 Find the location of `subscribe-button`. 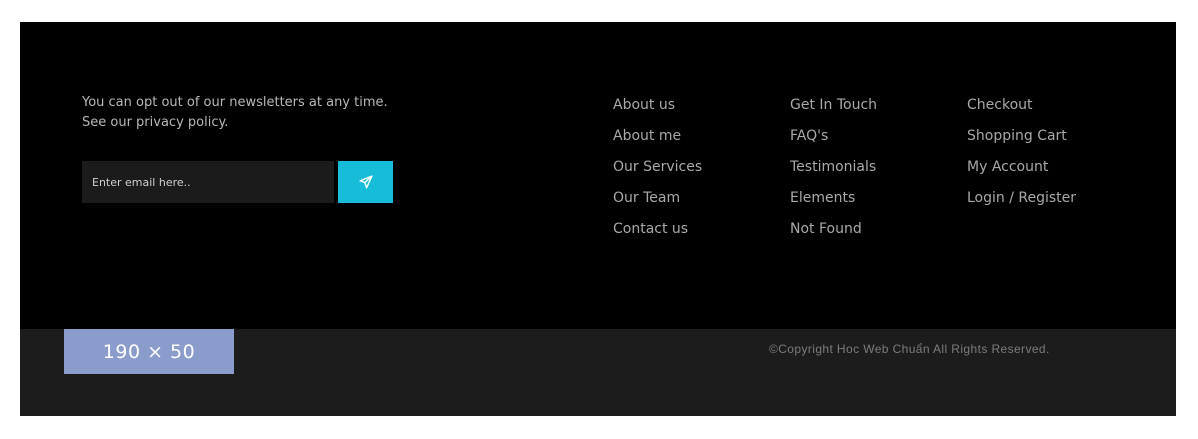

subscribe-button is located at coordinates (365, 182).